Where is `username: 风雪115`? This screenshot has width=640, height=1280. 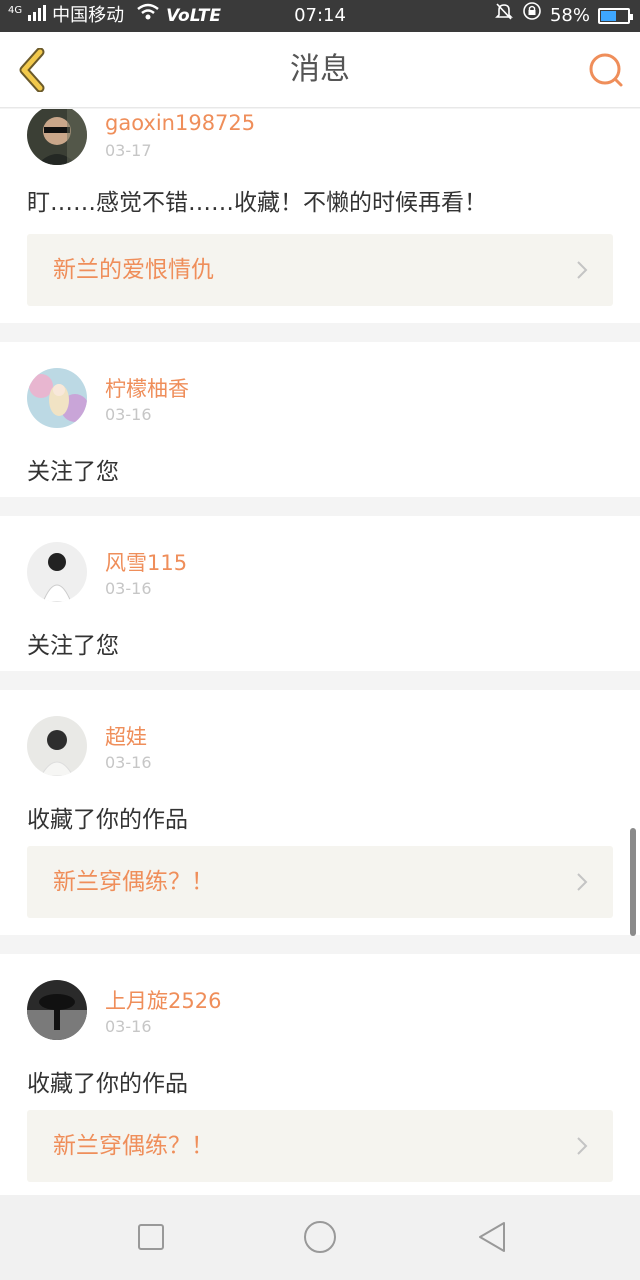
username: 风雪115 is located at coordinates (146, 562).